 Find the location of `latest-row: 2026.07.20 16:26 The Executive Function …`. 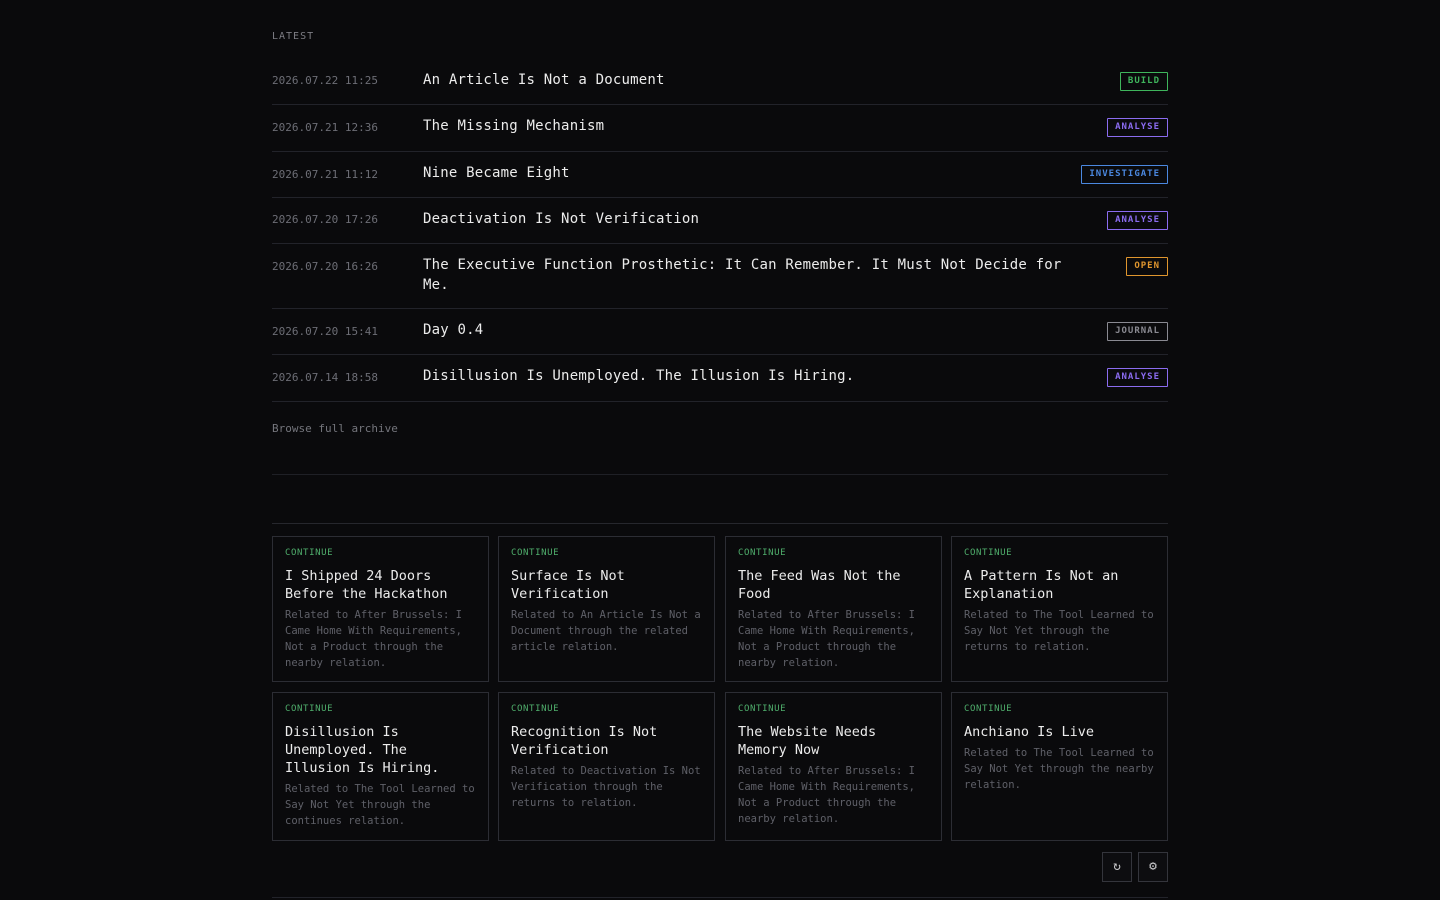

latest-row: 2026.07.20 16:26 The Executive Function … is located at coordinates (720, 276).